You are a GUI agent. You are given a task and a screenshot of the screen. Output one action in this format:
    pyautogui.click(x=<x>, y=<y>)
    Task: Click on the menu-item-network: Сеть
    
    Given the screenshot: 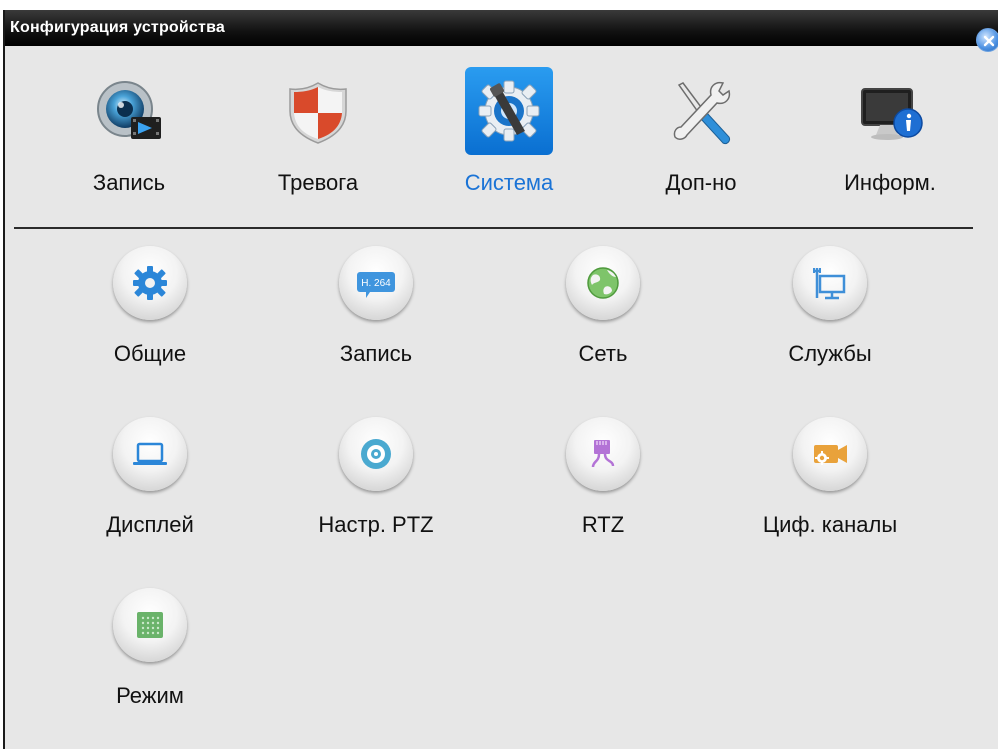 What is the action you would take?
    pyautogui.click(x=603, y=311)
    